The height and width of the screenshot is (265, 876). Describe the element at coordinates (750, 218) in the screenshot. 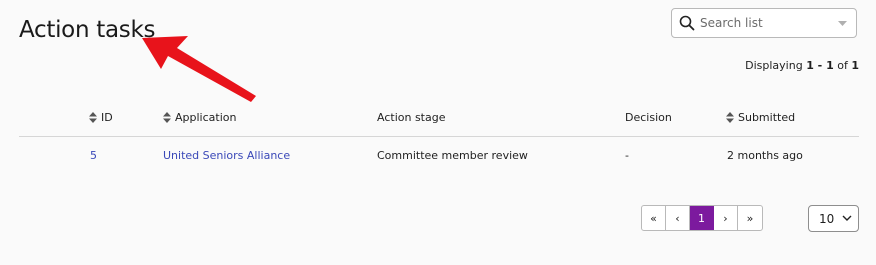

I see `last-page-button: »` at that location.